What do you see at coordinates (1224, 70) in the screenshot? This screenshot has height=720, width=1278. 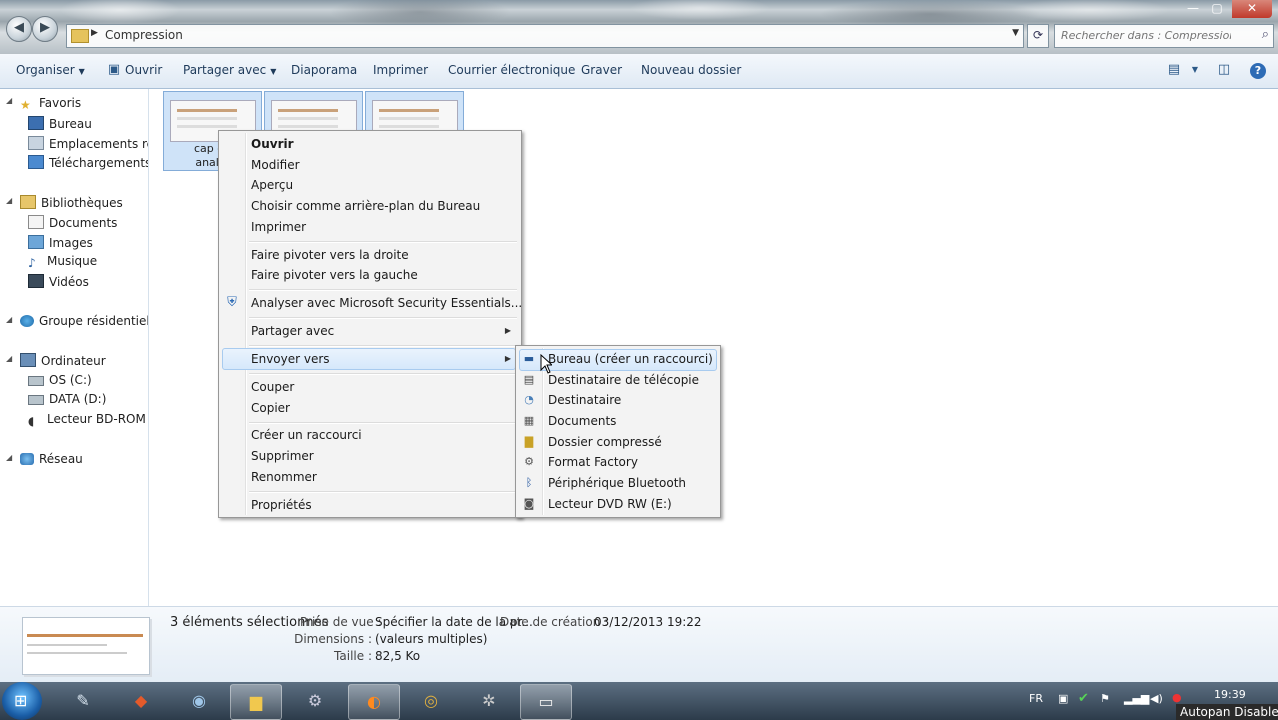 I see `preview-pane-icon: ◫` at bounding box center [1224, 70].